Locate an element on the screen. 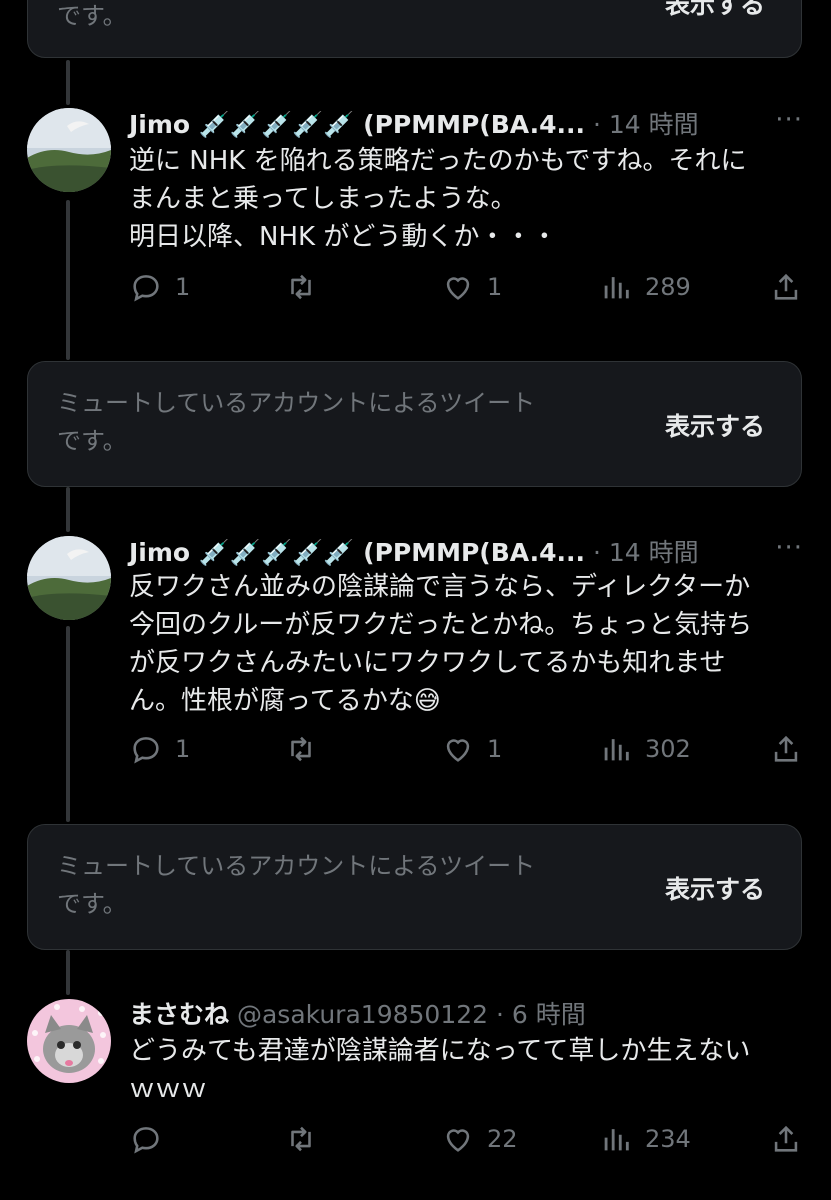  tweet-actions: 1 1 289 is located at coordinates (469, 290).